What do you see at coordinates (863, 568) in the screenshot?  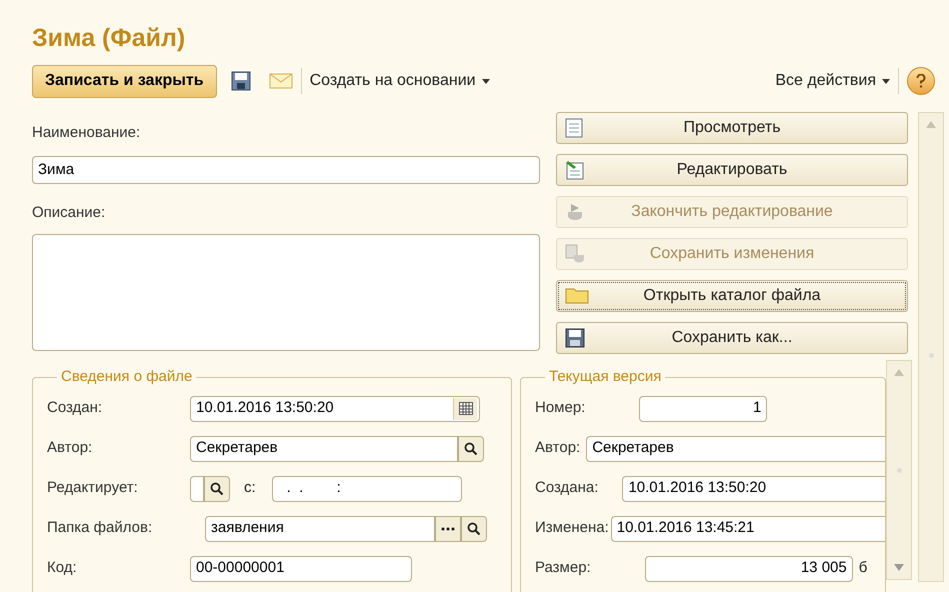 I see `unit-label: б` at bounding box center [863, 568].